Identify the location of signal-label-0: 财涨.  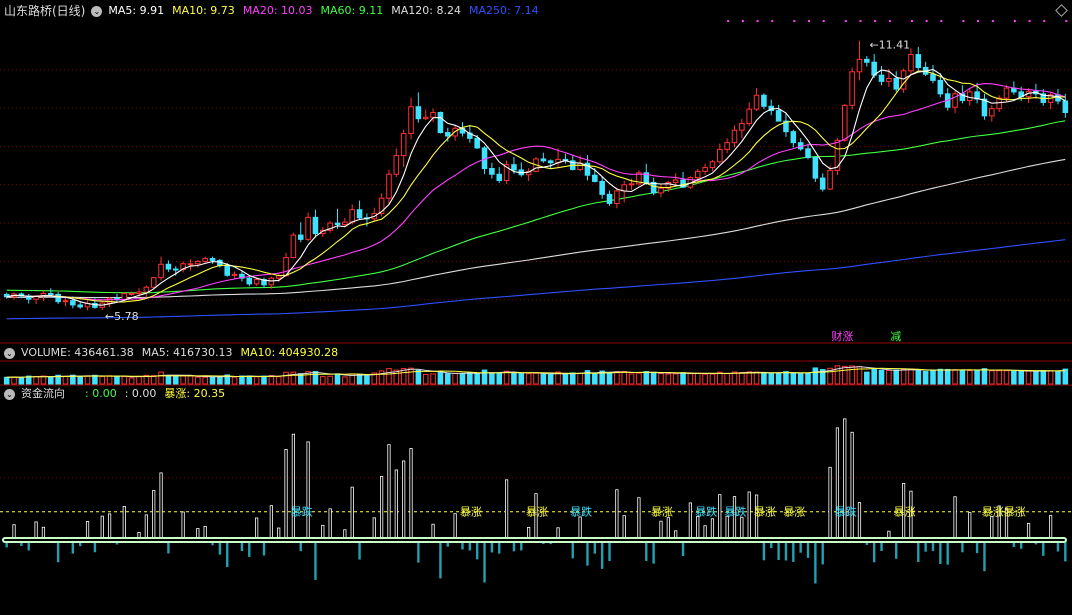
(842, 336).